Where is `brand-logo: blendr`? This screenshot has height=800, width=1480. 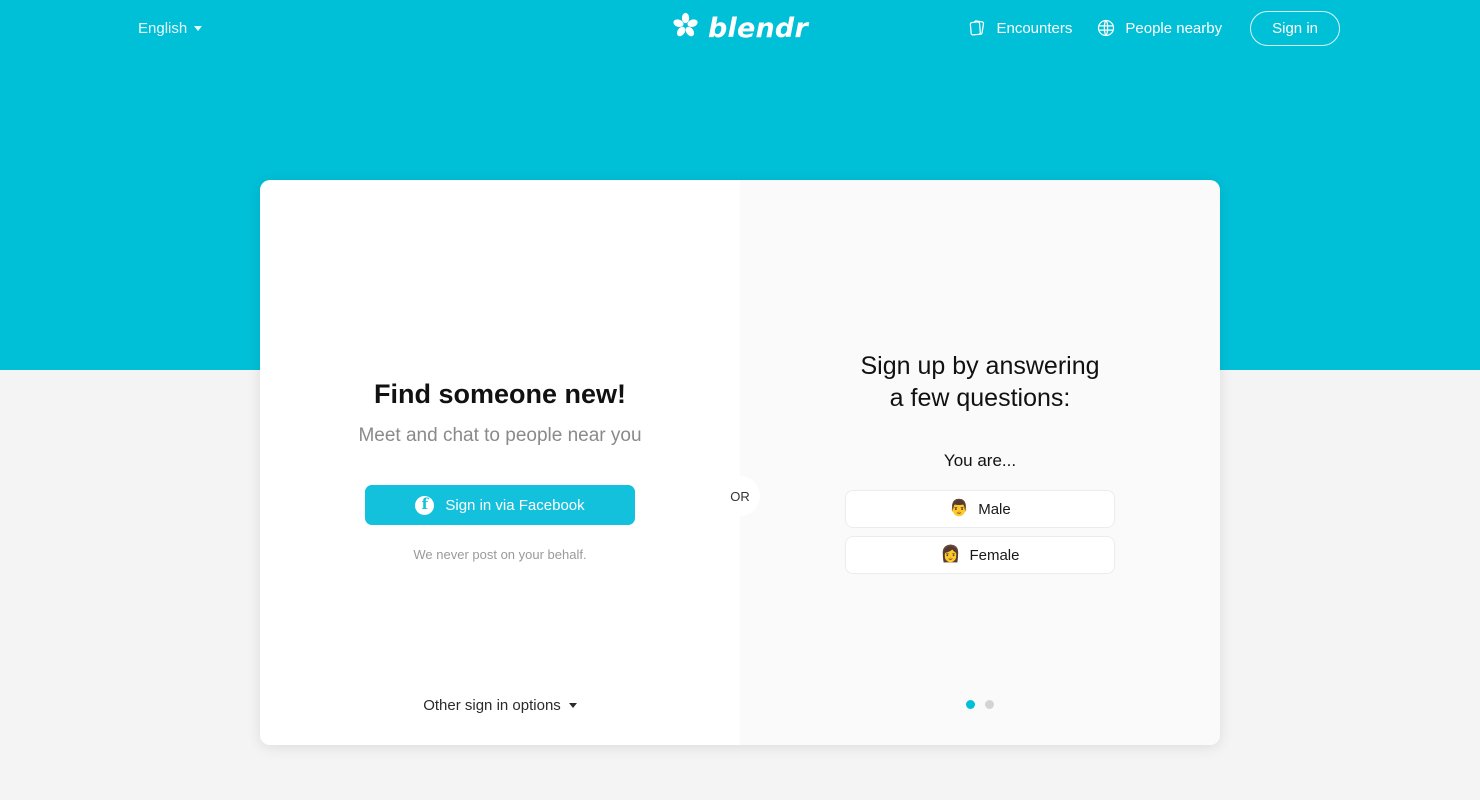
brand-logo: blendr is located at coordinates (740, 28).